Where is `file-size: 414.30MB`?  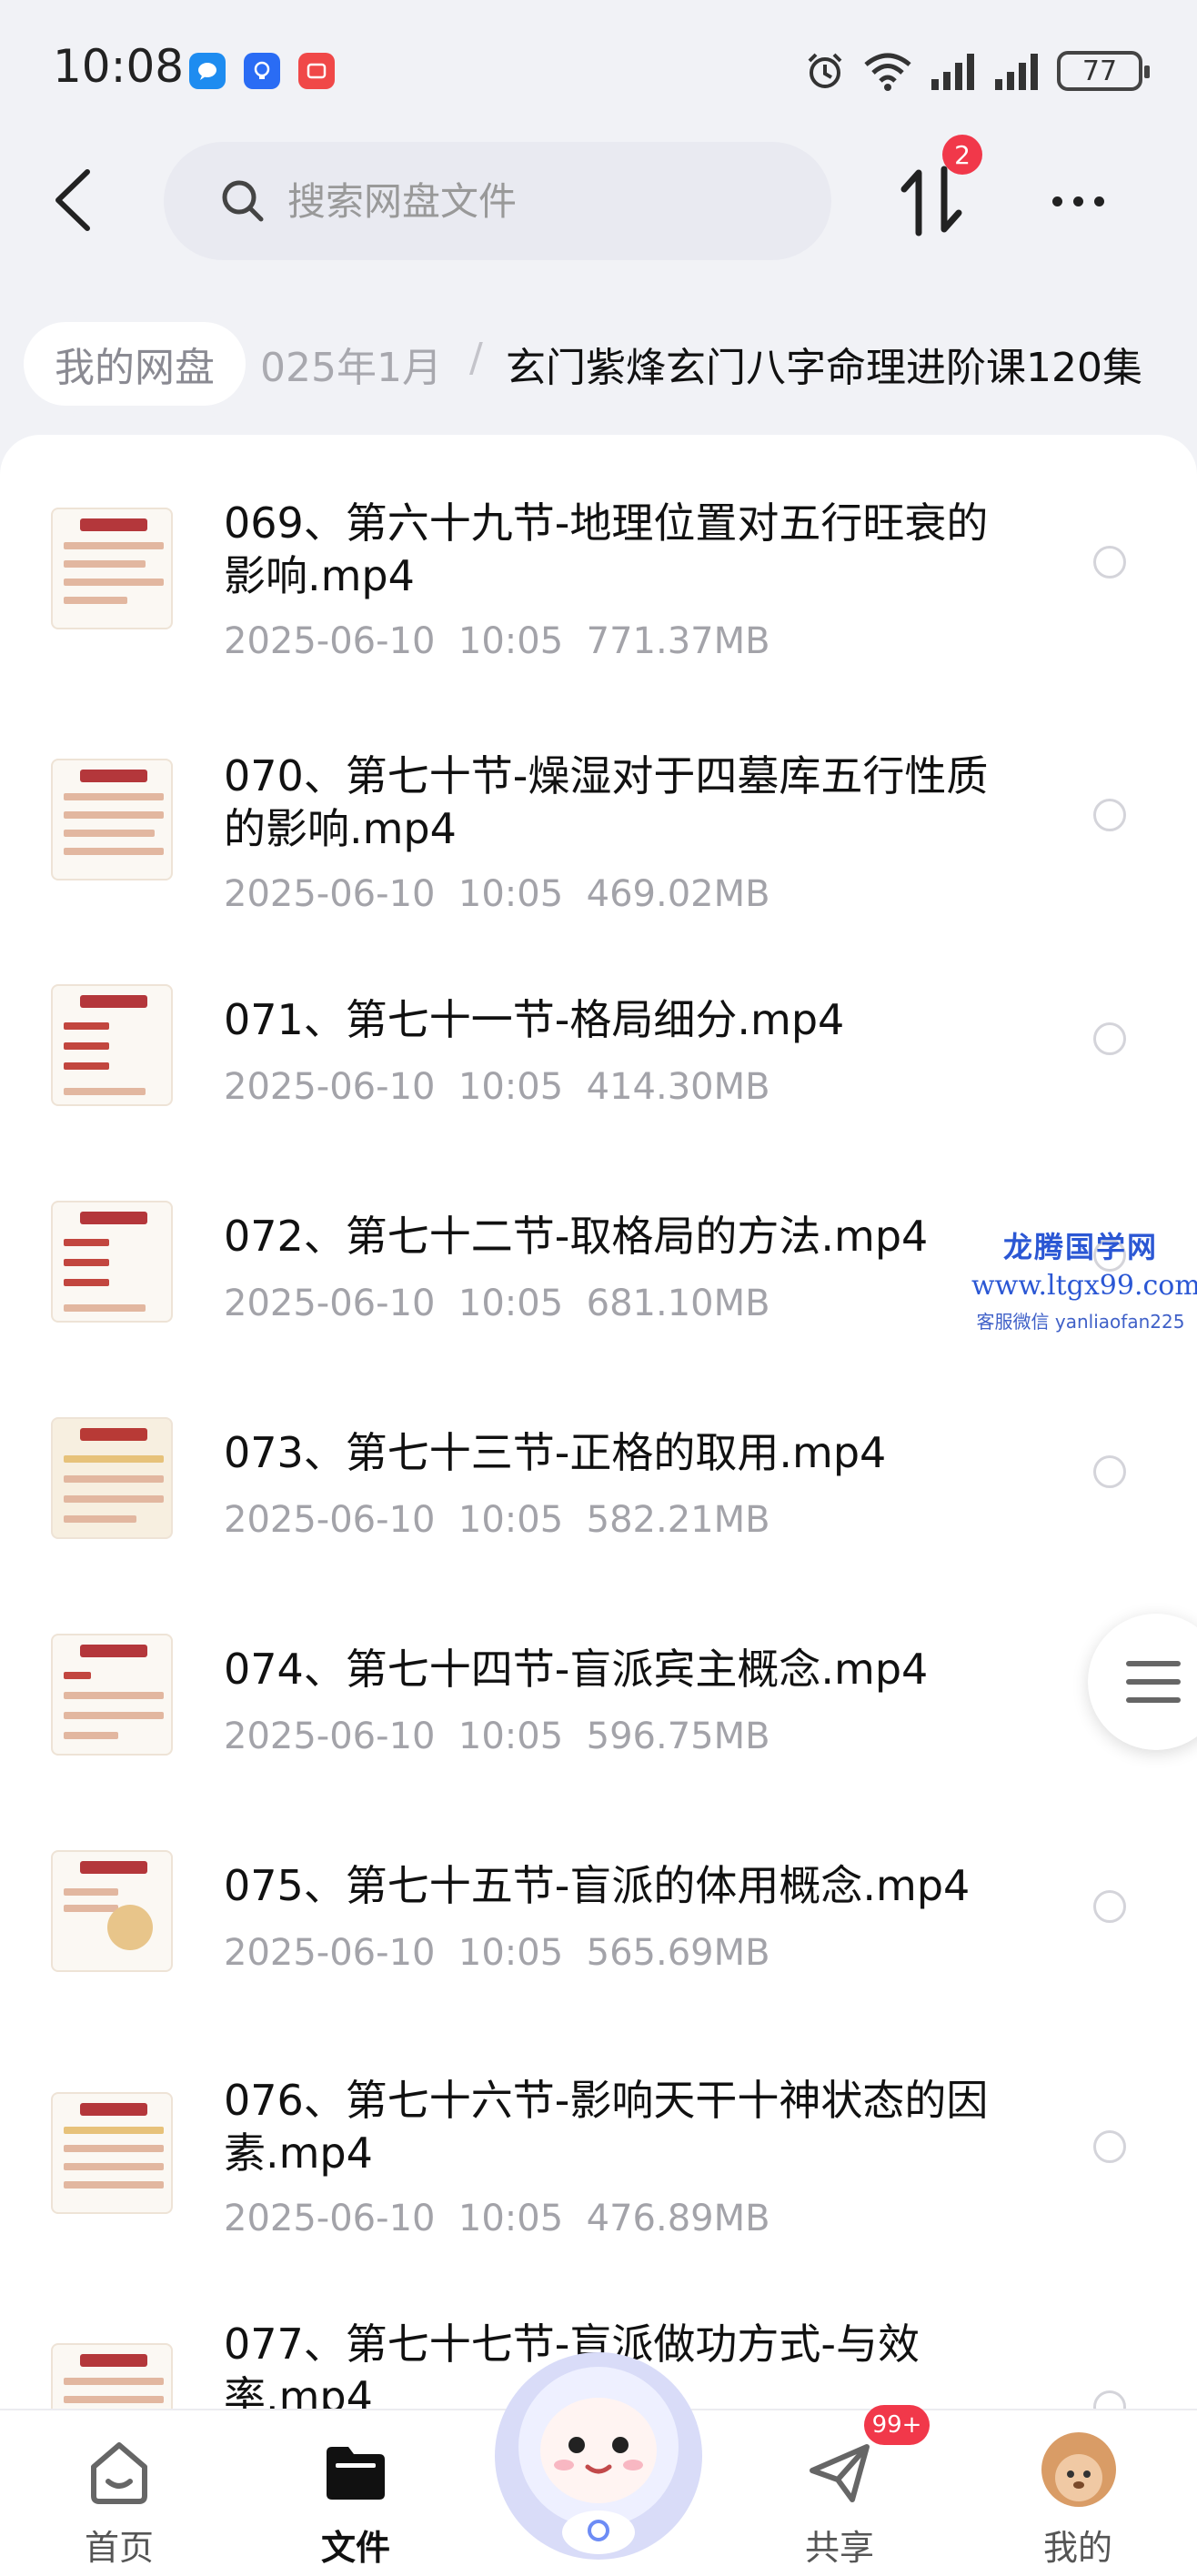
file-size: 414.30MB is located at coordinates (678, 1087).